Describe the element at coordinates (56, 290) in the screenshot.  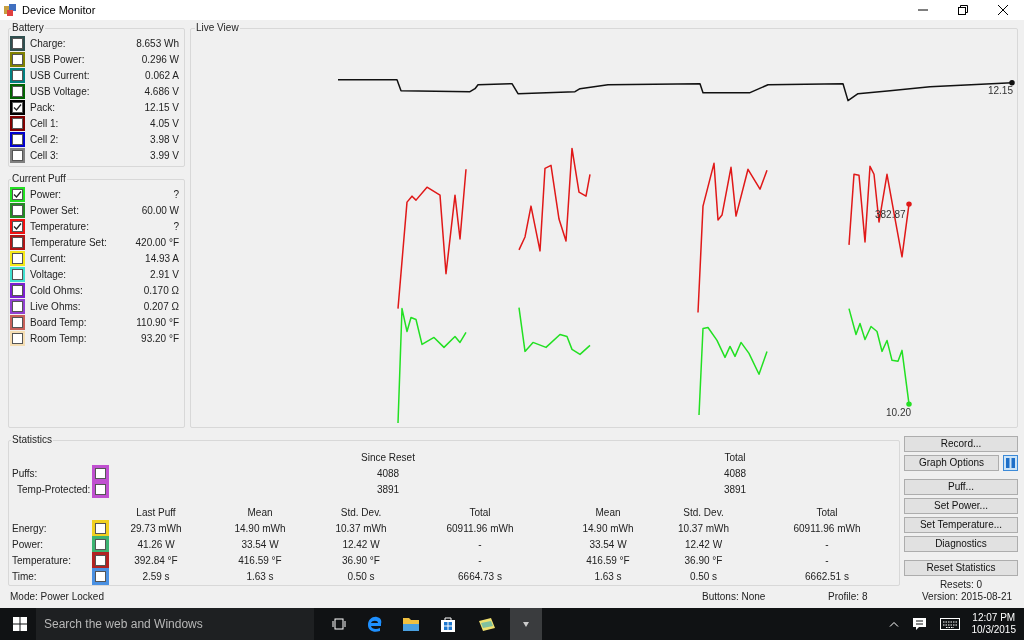
I see `field-label: Cold Ohms:` at that location.